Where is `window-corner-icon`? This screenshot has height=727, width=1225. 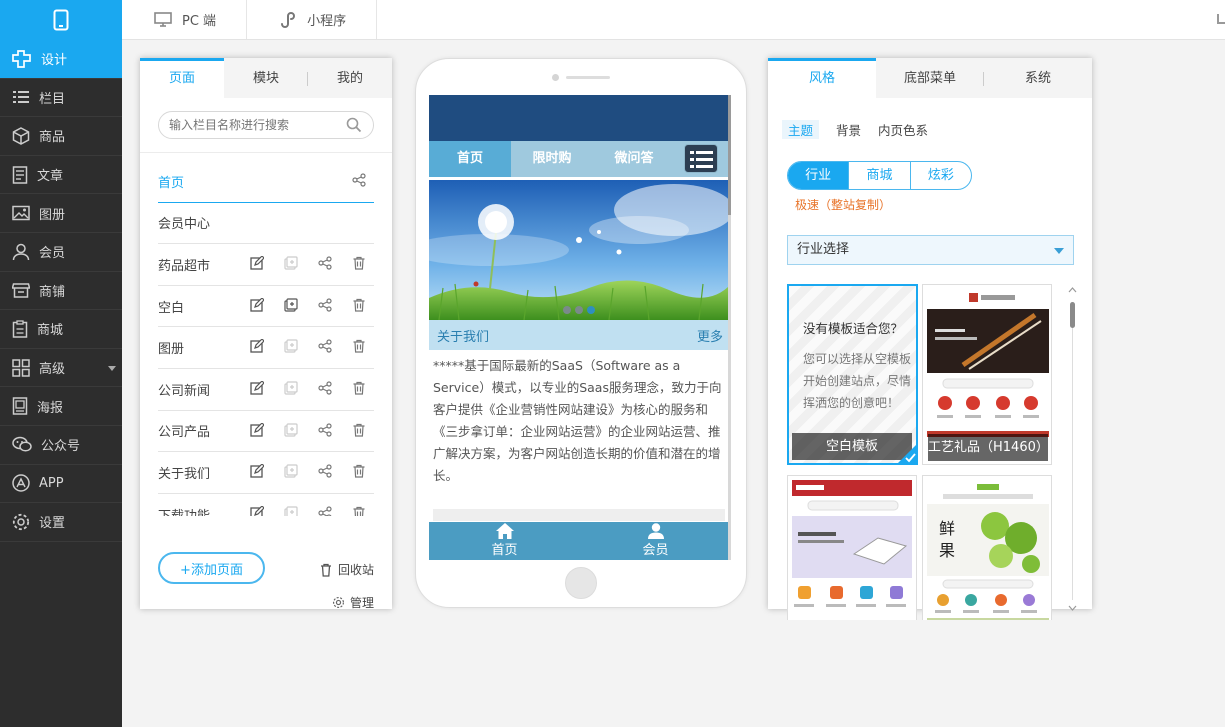
window-corner-icon is located at coordinates (1221, 19).